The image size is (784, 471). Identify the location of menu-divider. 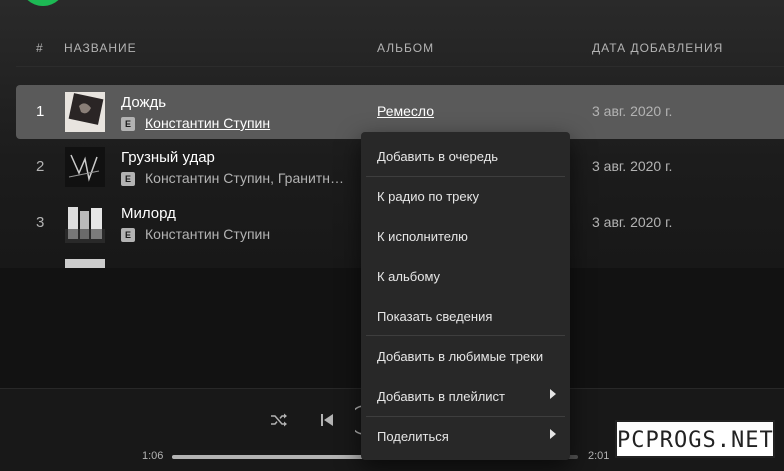
(465, 335).